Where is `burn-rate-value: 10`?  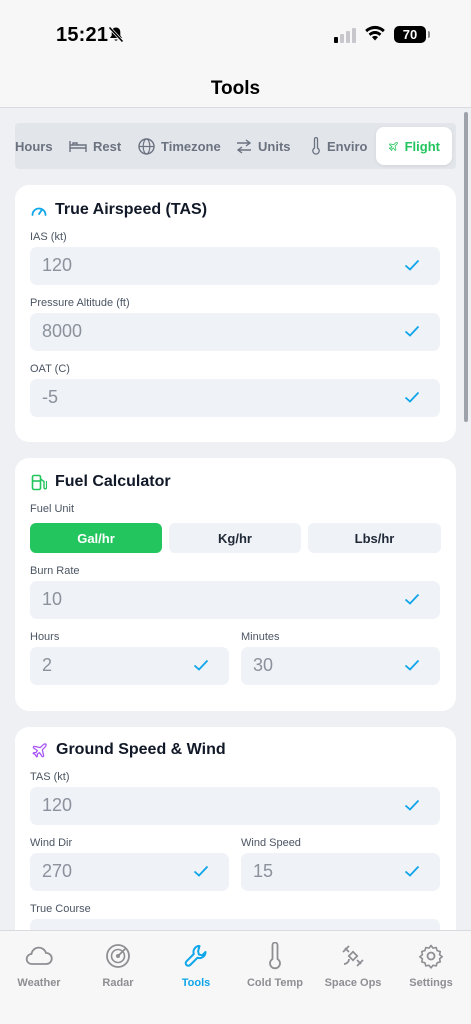
burn-rate-value: 10 is located at coordinates (52, 599).